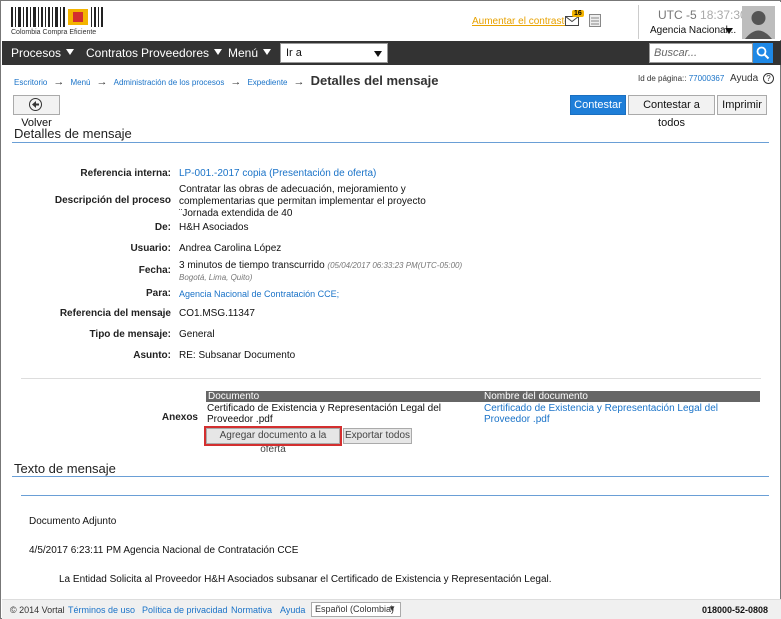 This screenshot has width=781, height=619. Describe the element at coordinates (395, 265) in the screenshot. I see `date-timestamp: (05/04/2017 06:33:23 PM(UTC-05:00)` at that location.